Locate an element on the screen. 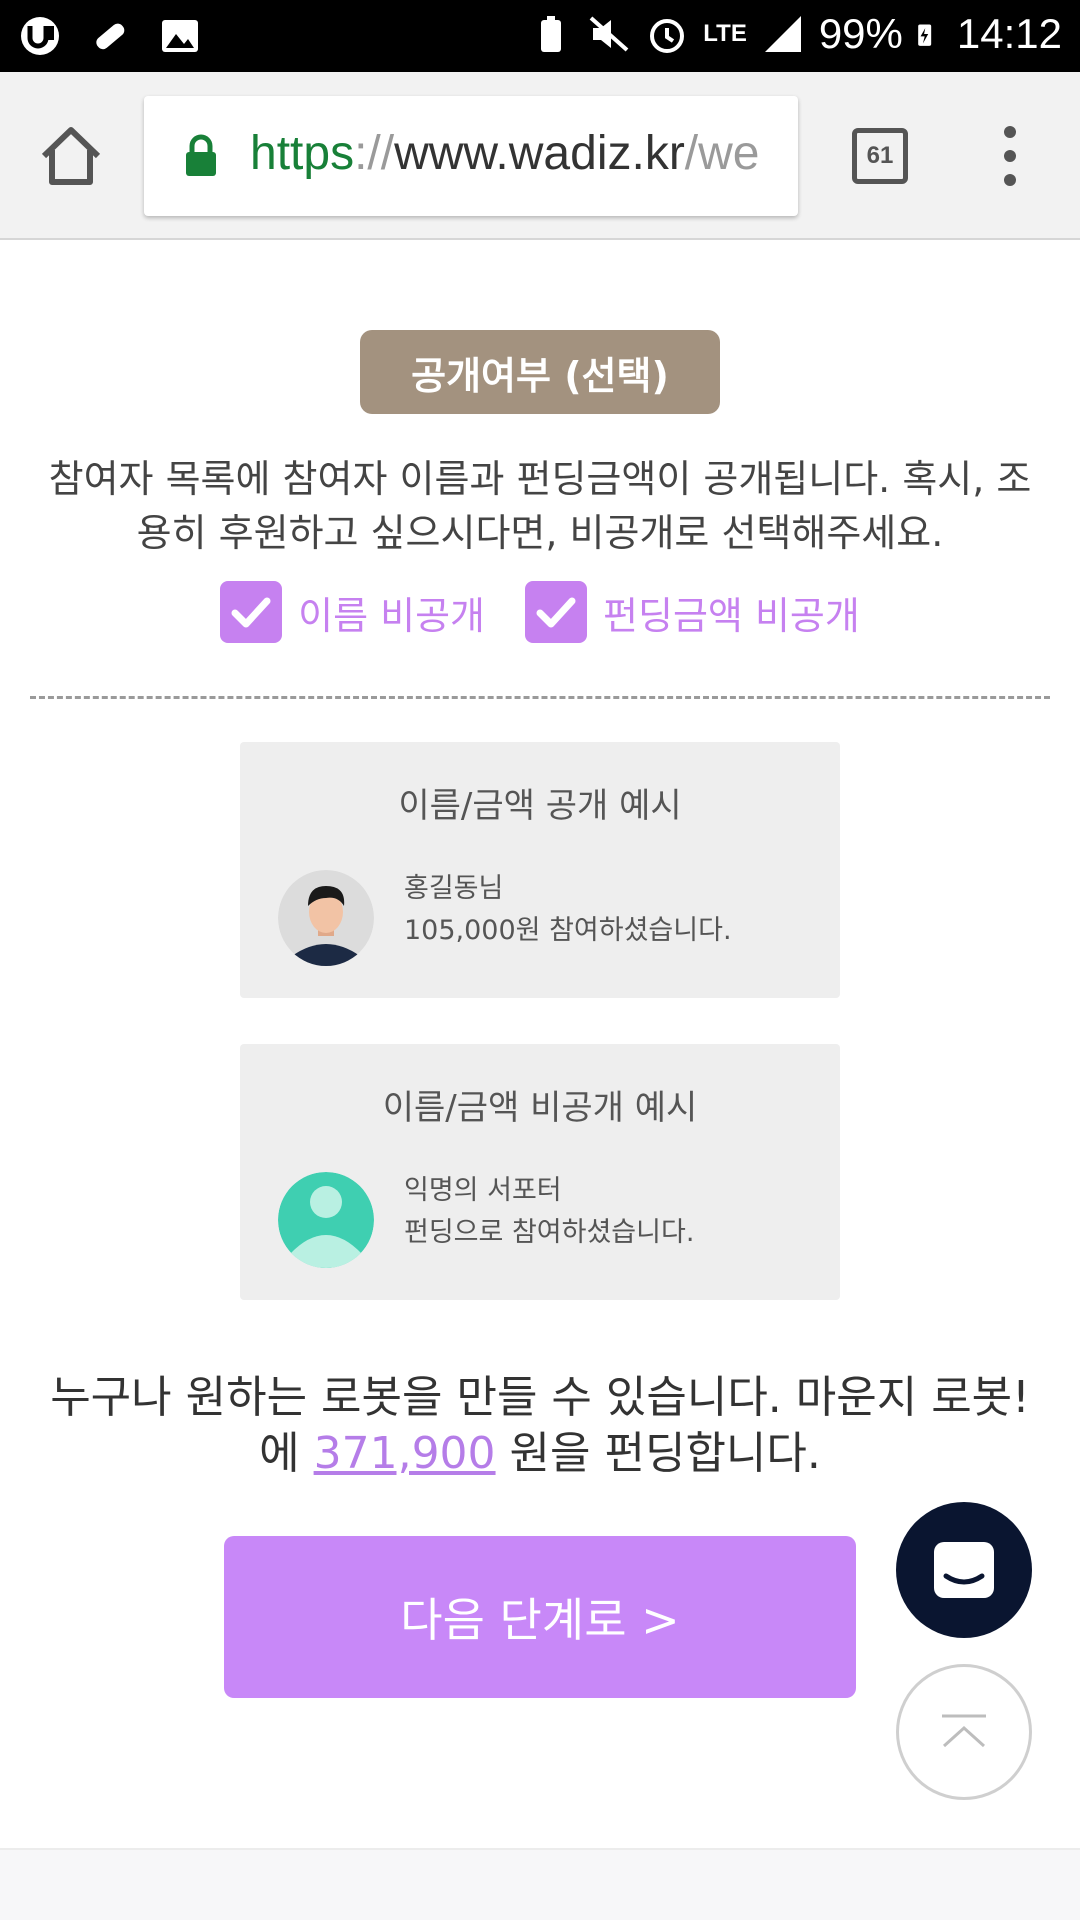 The image size is (1080, 1920). next-step-label: 다음 단계로 > is located at coordinates (540, 1620).